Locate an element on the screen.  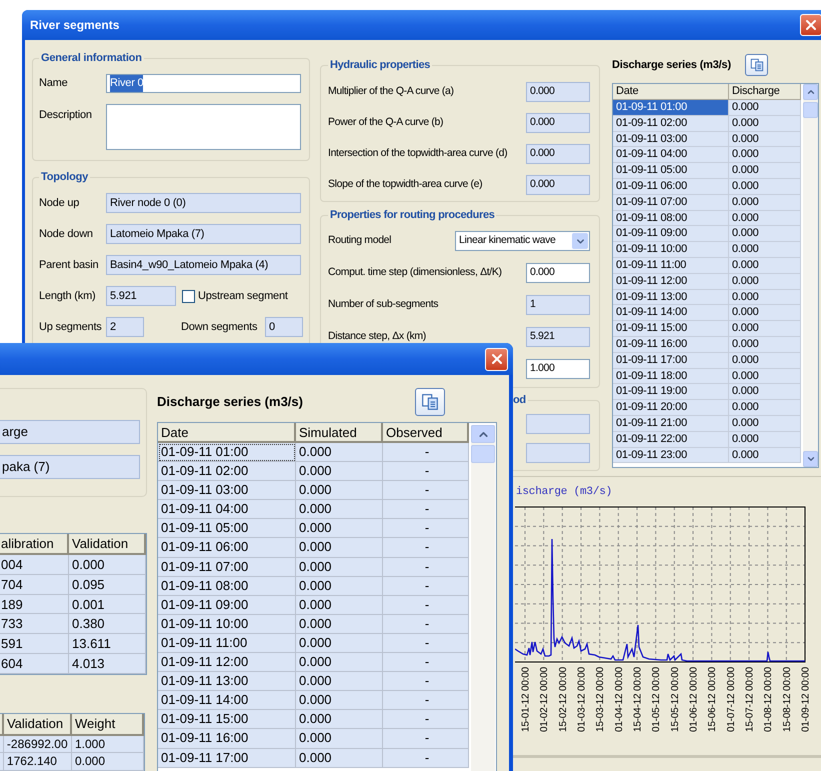
column-header: Observed is located at coordinates (426, 433).